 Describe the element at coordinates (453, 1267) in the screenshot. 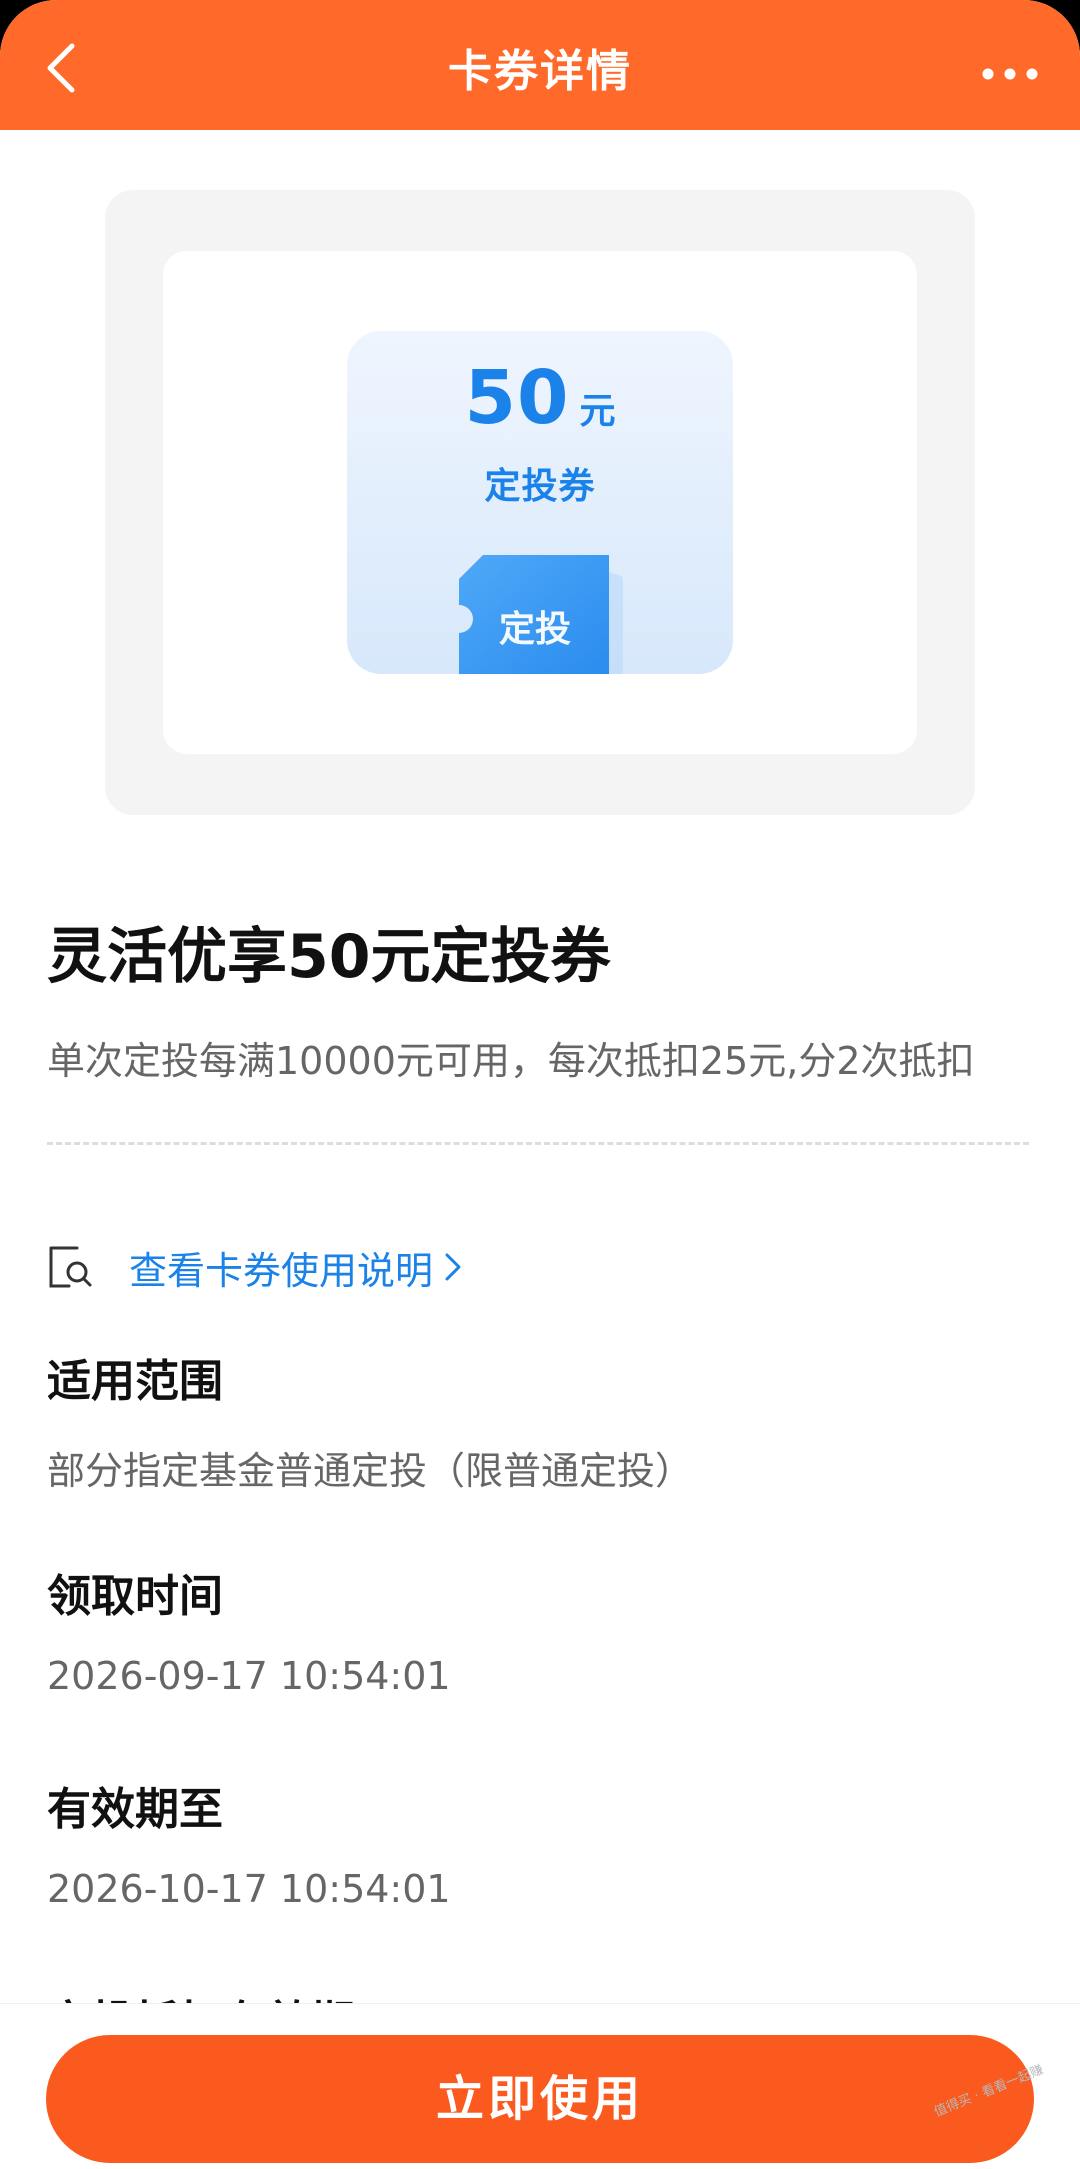

I see `chevron-right-icon` at that location.